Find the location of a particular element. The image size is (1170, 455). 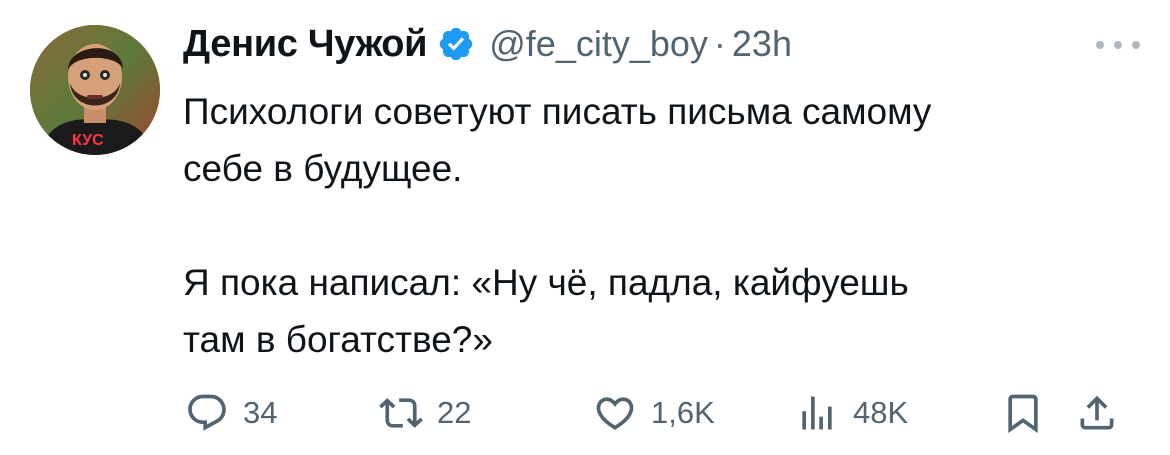

avatar-image: КУС is located at coordinates (95, 90).